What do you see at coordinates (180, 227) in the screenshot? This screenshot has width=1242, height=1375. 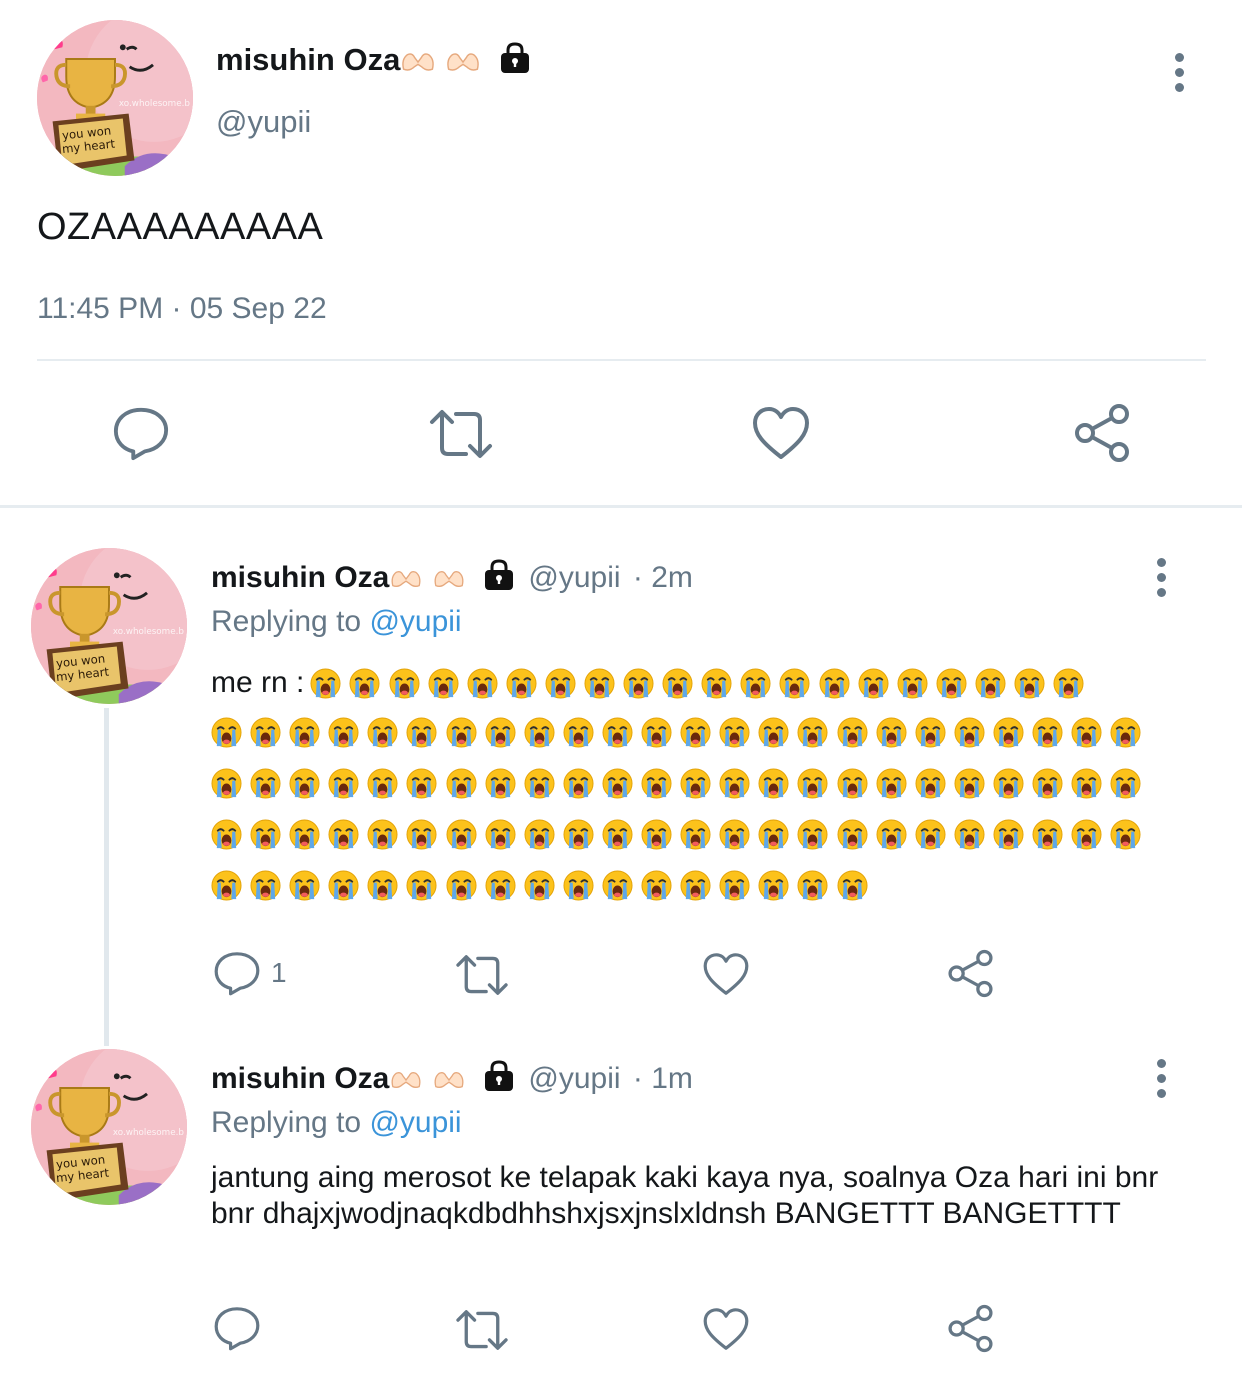 I see `tweet-text: OZAAAAAAAAA` at bounding box center [180, 227].